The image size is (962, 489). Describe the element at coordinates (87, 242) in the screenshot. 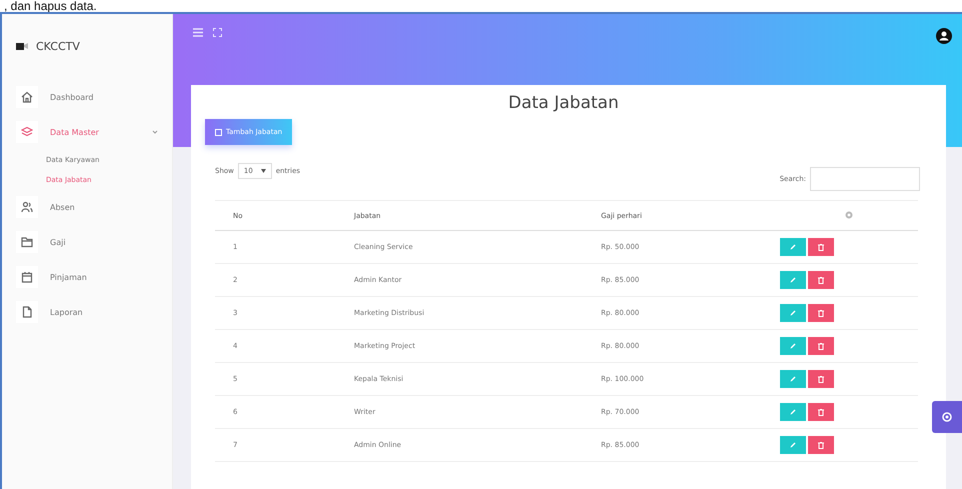

I see `sidebar-item: Gaji` at that location.